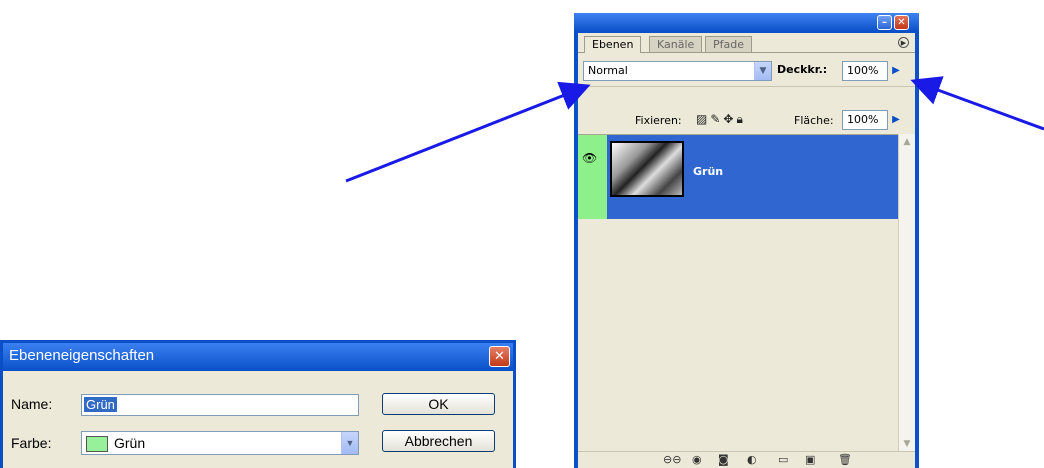 The width and height of the screenshot is (1044, 468). I want to click on layer-style-icon: ◉, so click(697, 460).